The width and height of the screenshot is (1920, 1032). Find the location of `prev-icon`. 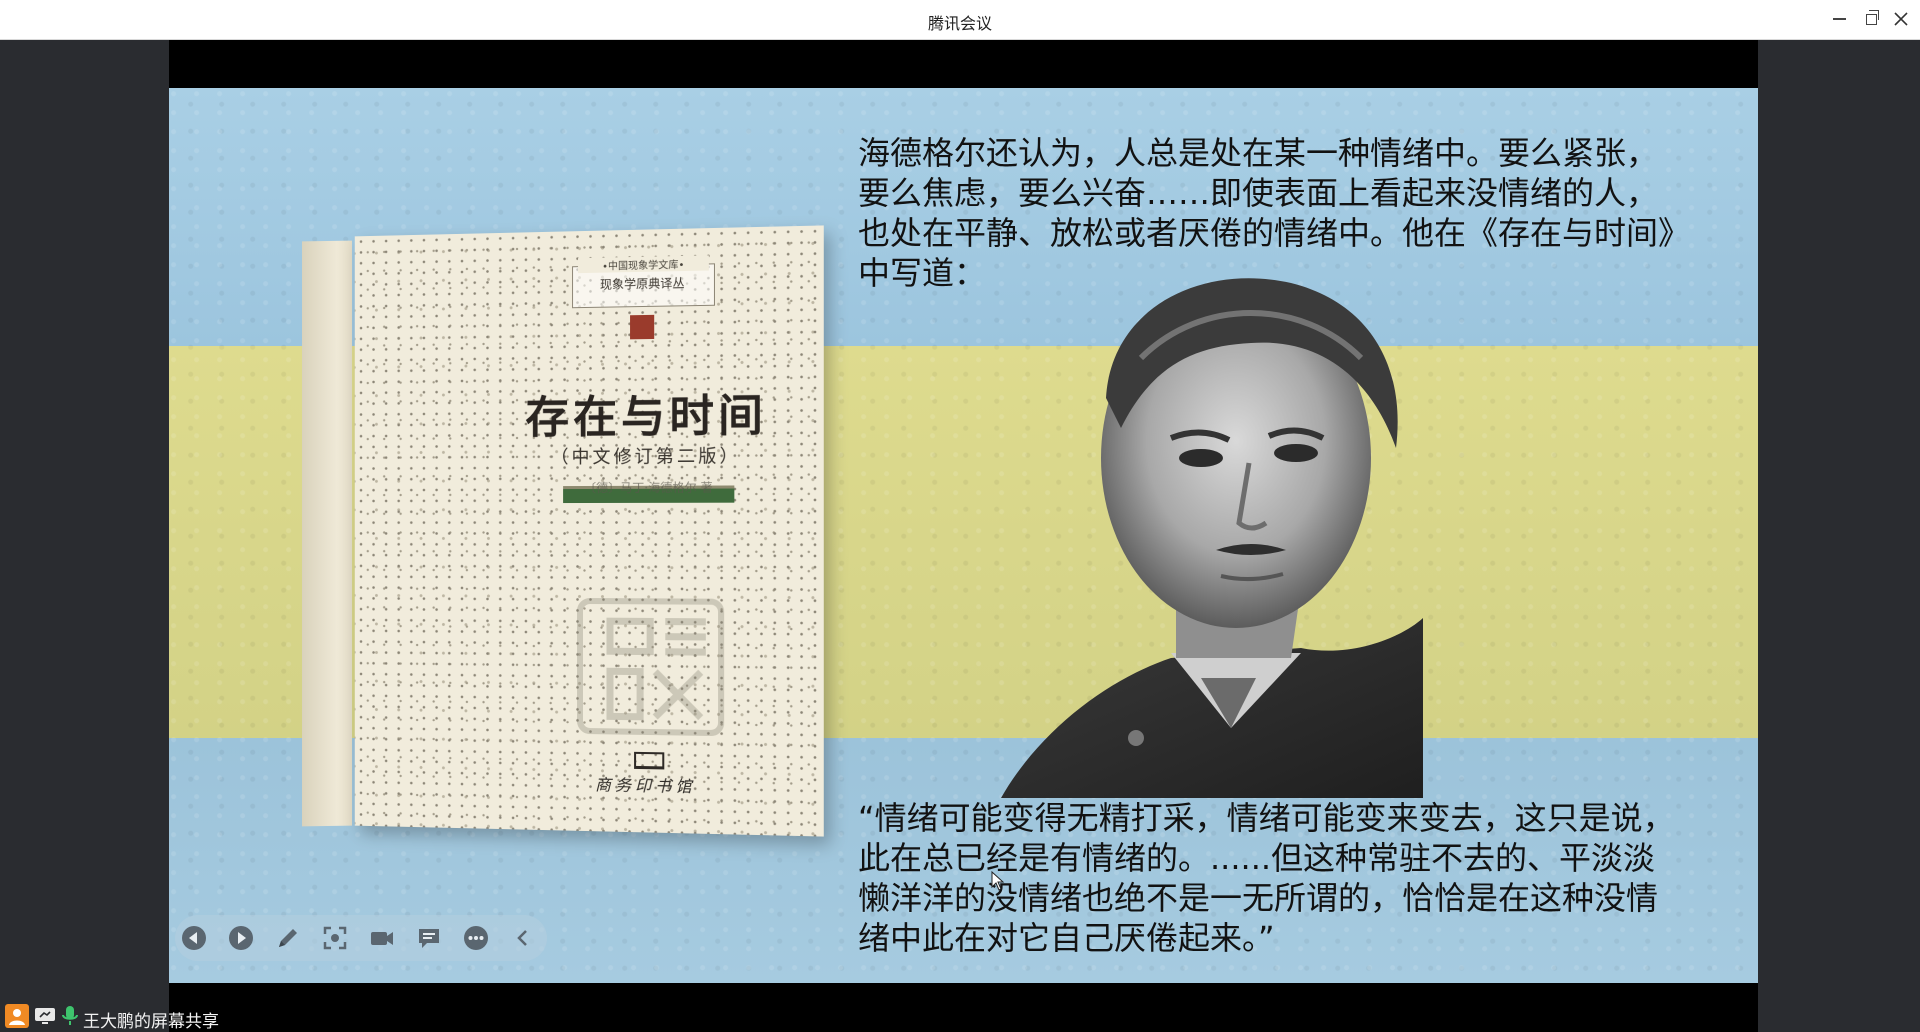

prev-icon is located at coordinates (194, 938).